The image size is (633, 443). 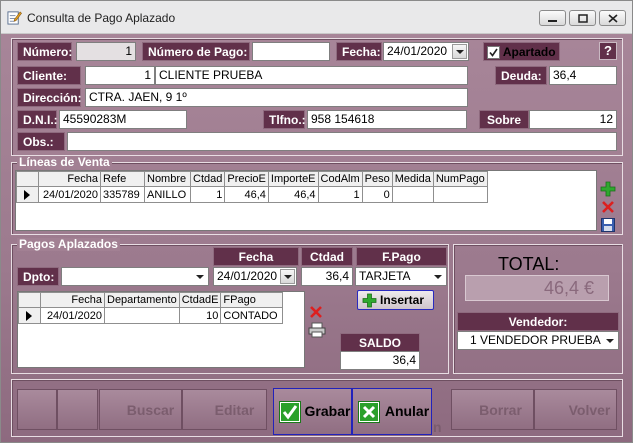 What do you see at coordinates (380, 360) in the screenshot?
I see `saldo-field: 36,4` at bounding box center [380, 360].